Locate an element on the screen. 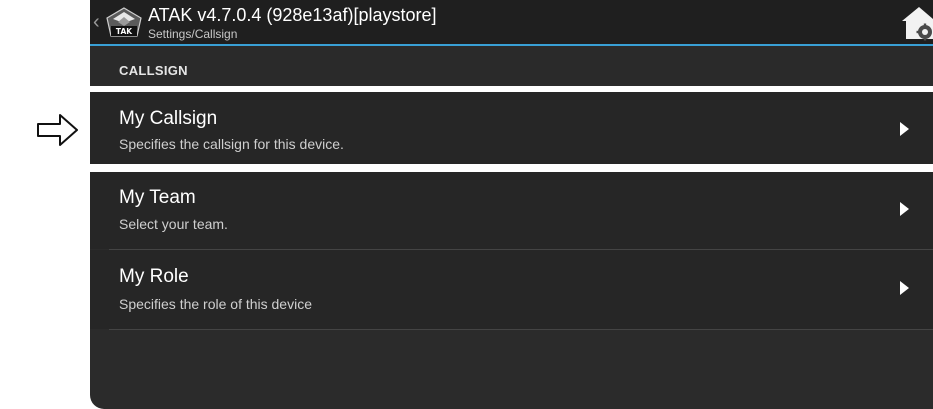 The height and width of the screenshot is (409, 933). section-header: CALLSIGN is located at coordinates (511, 67).